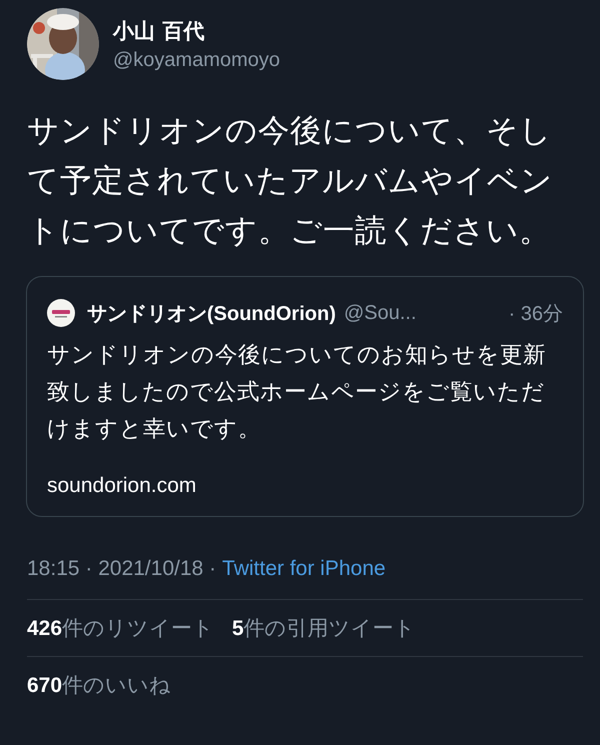 The width and height of the screenshot is (600, 745). I want to click on author-name: 小山 百代, so click(196, 30).